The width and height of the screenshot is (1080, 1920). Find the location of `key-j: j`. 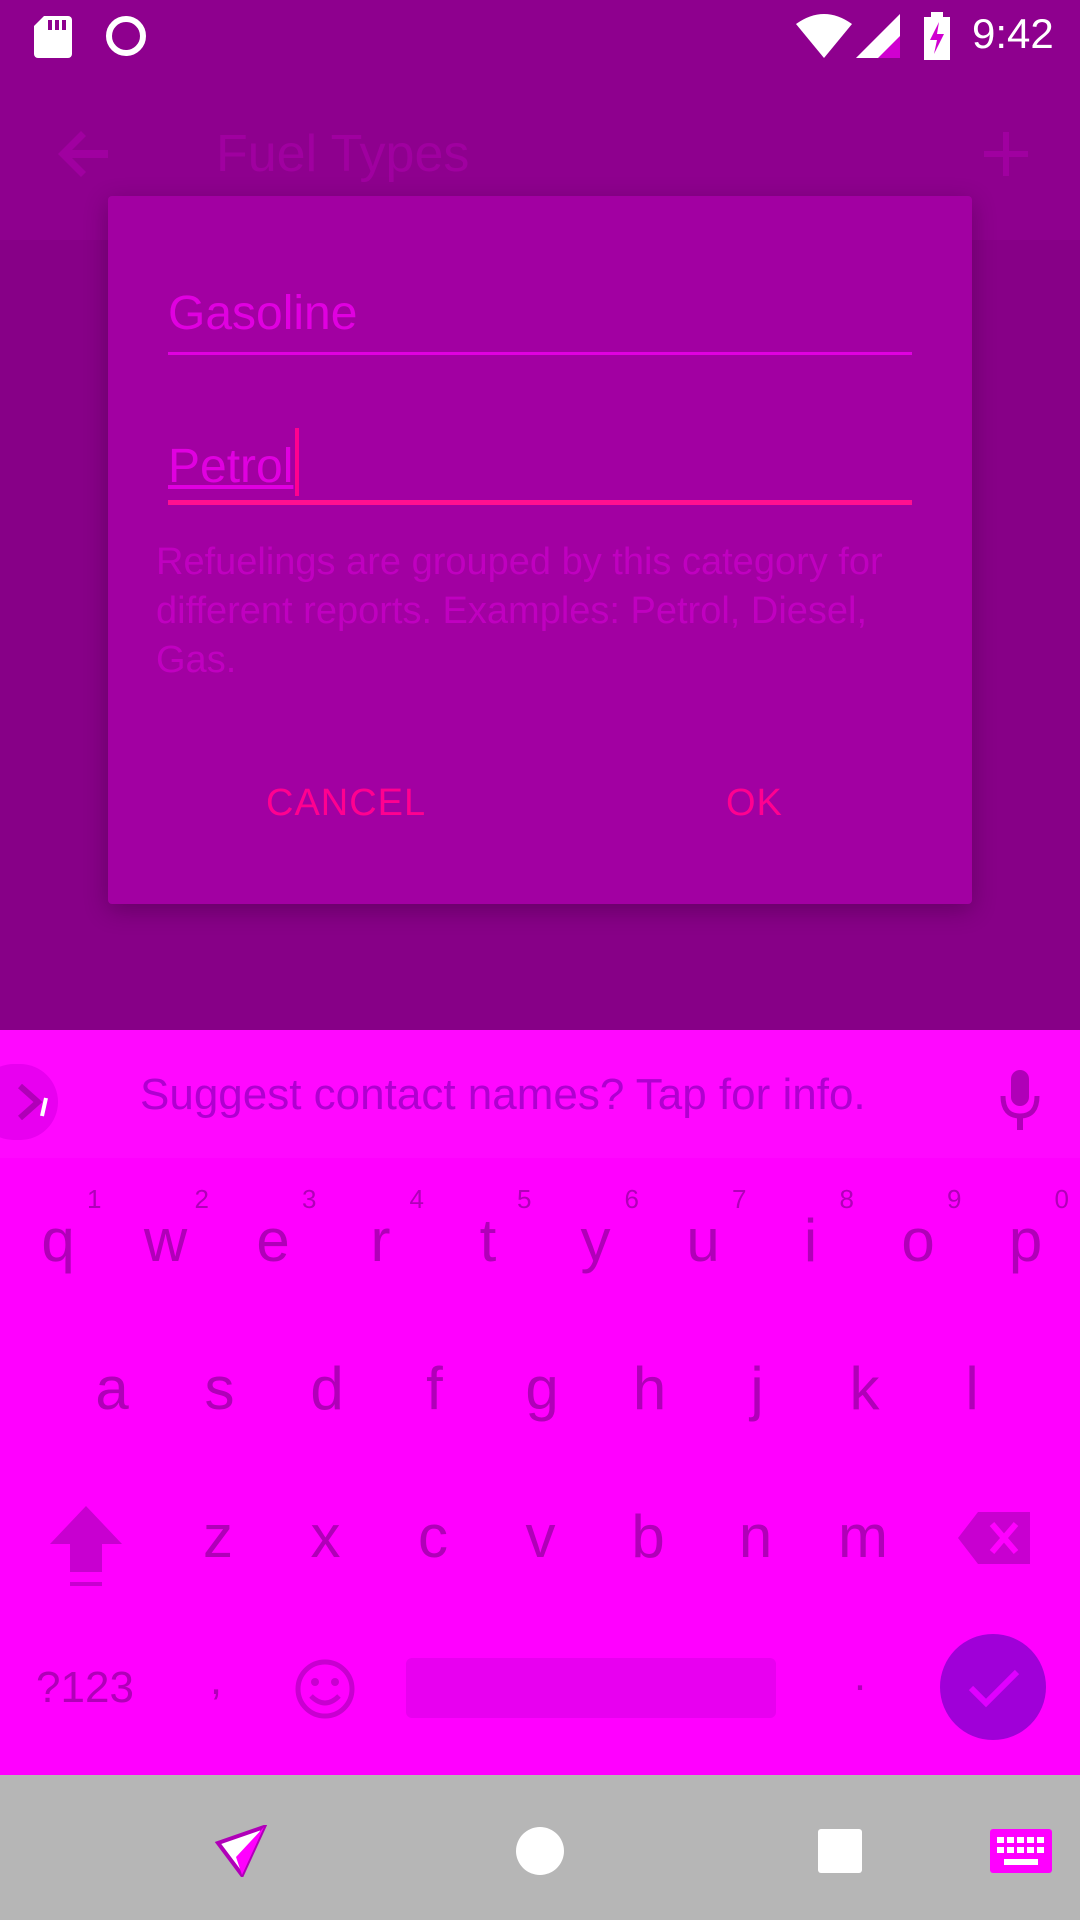

key-j: j is located at coordinates (757, 1388).